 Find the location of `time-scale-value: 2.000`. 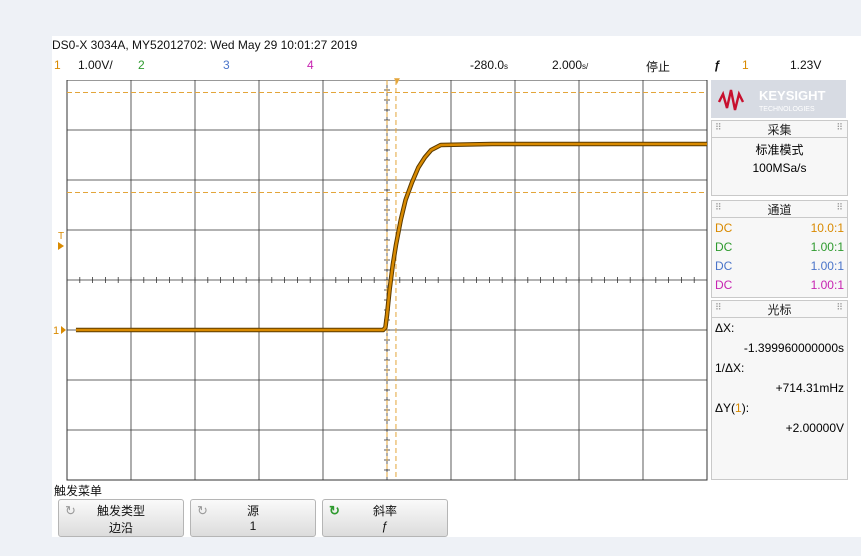

time-scale-value: 2.000 is located at coordinates (567, 65).